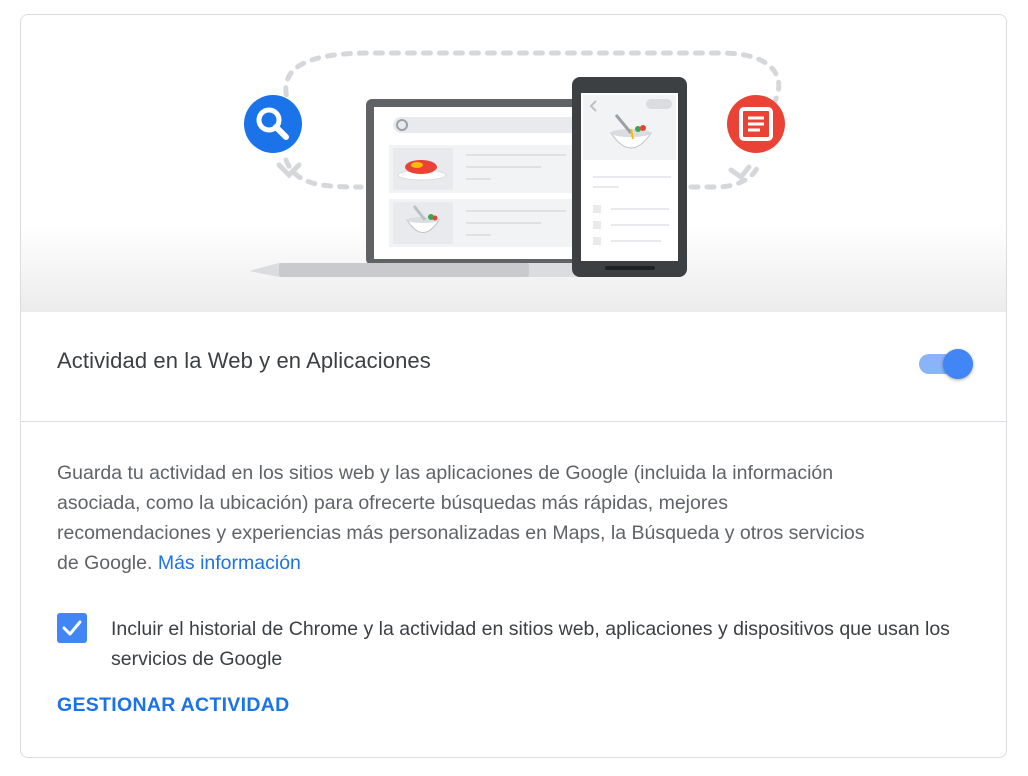 The width and height of the screenshot is (1028, 776). What do you see at coordinates (173, 705) in the screenshot?
I see `manage-activity-button: GESTIONAR ACTIVIDAD` at bounding box center [173, 705].